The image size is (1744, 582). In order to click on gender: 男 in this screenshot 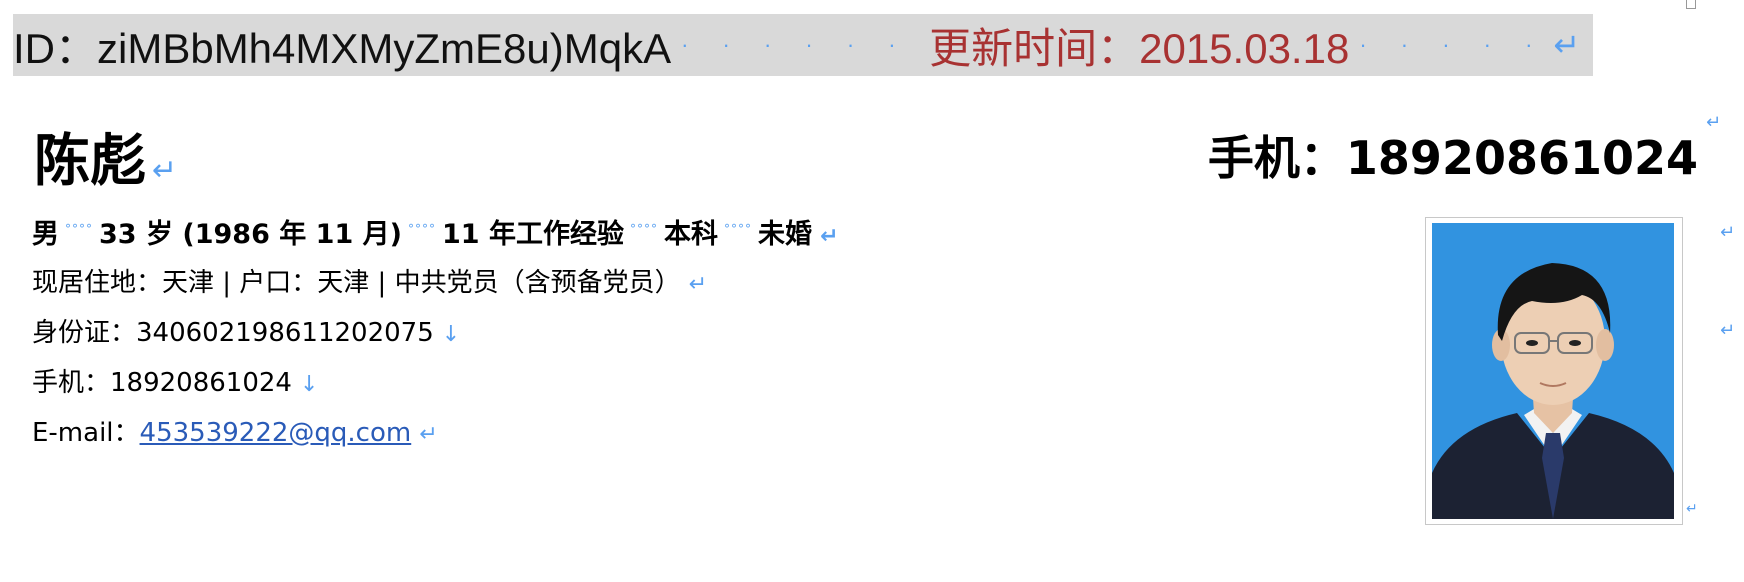, I will do `click(45, 234)`.